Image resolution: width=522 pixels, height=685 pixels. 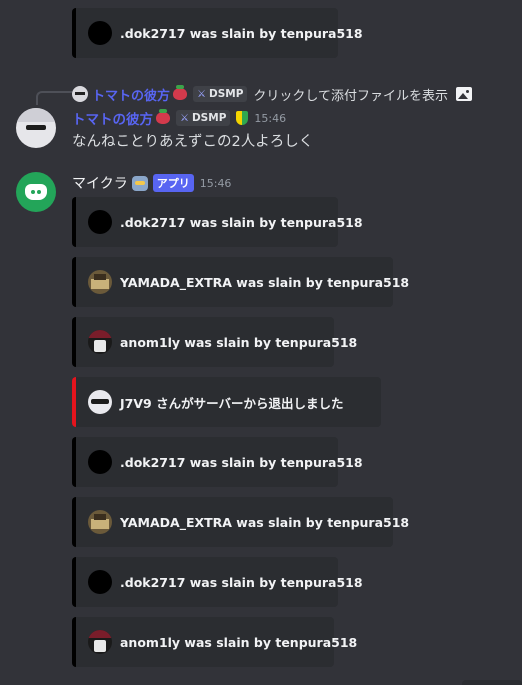 I want to click on beginner-badge-icon, so click(x=242, y=118).